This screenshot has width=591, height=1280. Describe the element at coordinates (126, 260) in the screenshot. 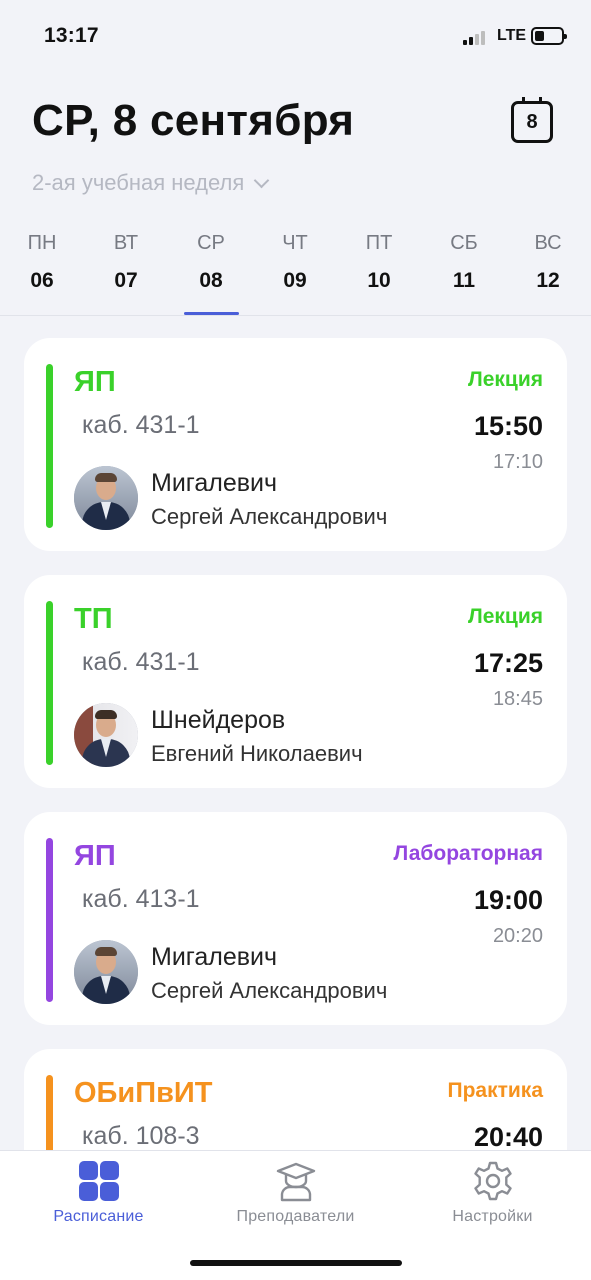

I see `day-tuesday: ВТ 07` at that location.